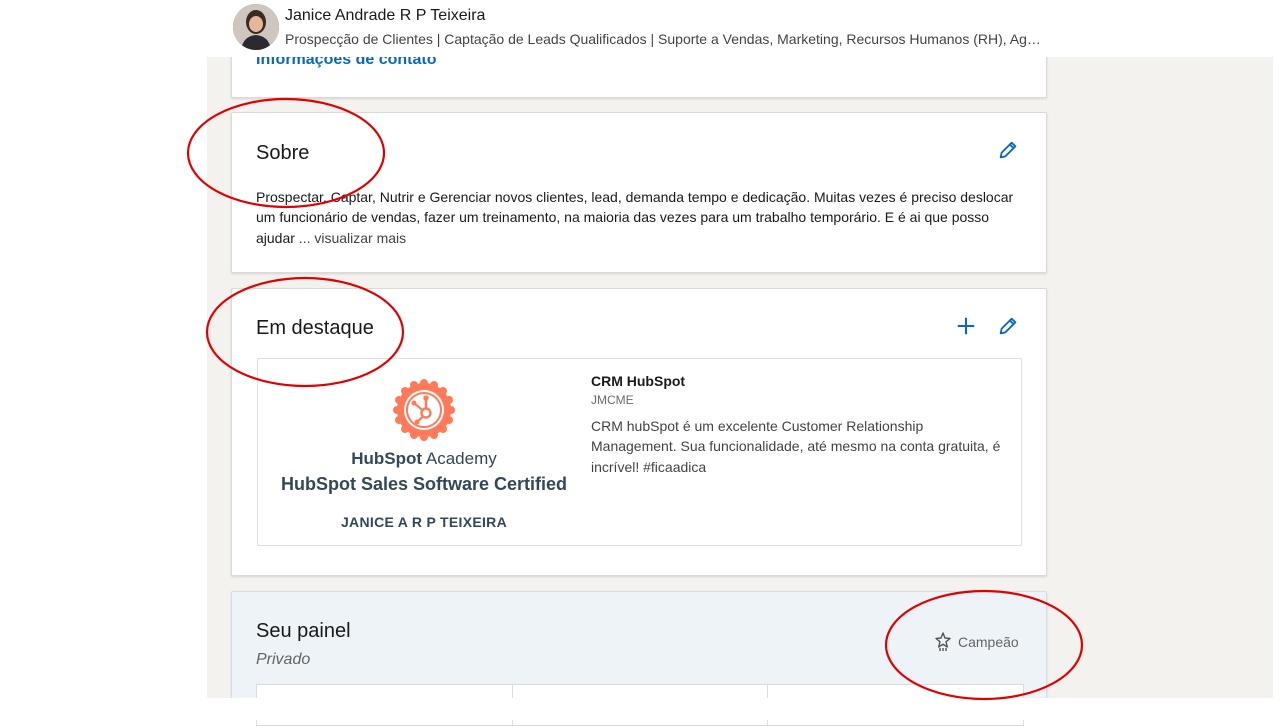 The width and height of the screenshot is (1280, 726). I want to click on featured-item-subtitle: JMCME, so click(612, 400).